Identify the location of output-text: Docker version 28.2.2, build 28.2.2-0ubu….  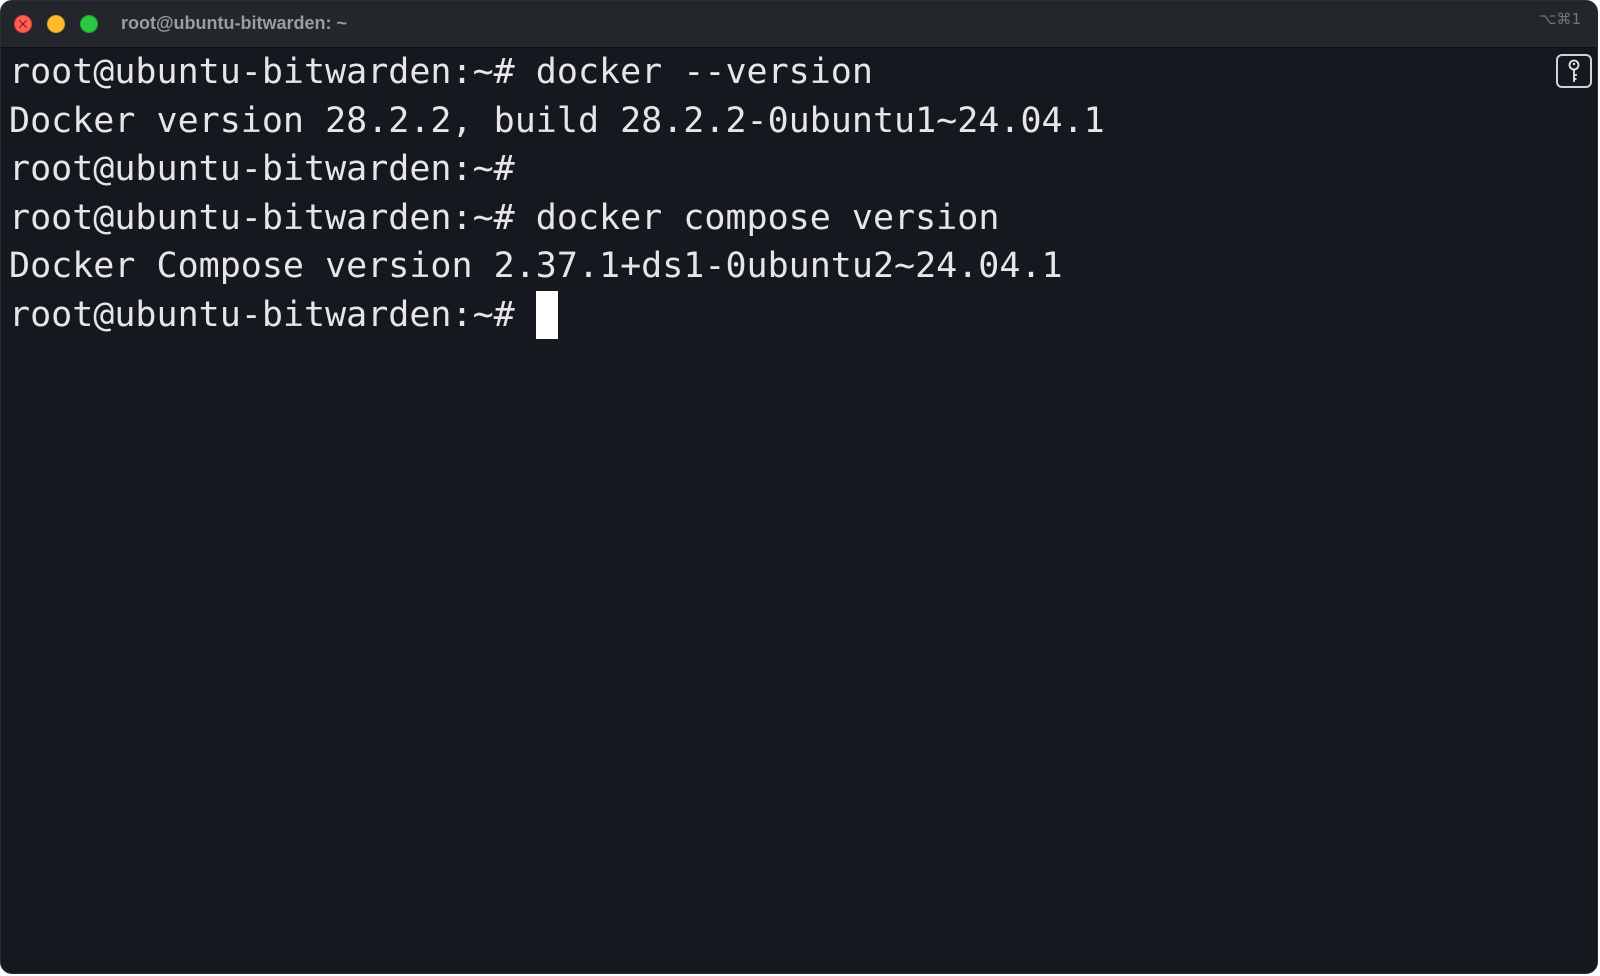
(557, 120).